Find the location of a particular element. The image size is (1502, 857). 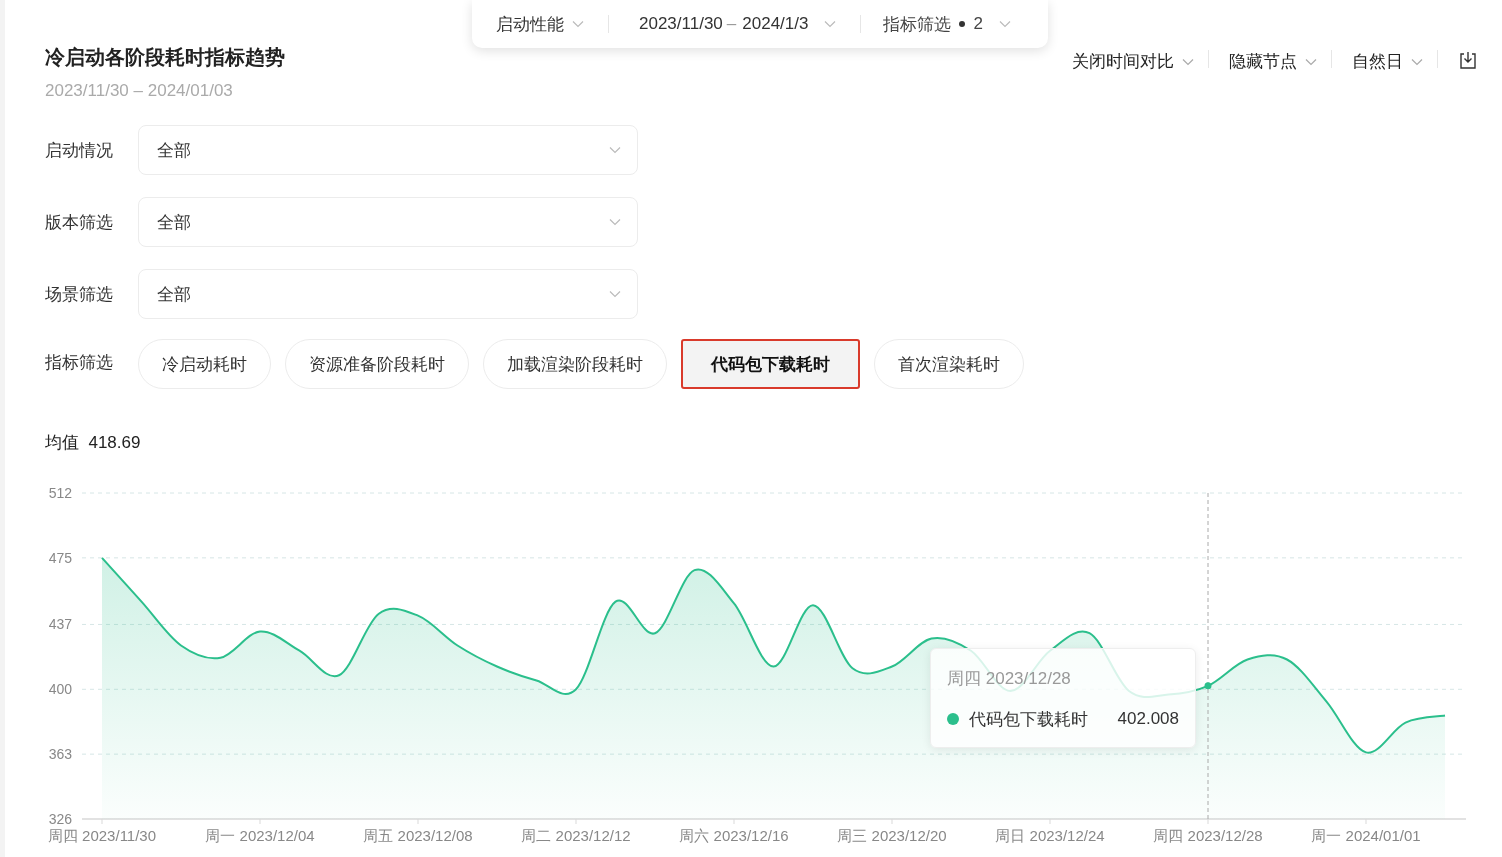

filter-label: 启动情况 is located at coordinates (79, 150).